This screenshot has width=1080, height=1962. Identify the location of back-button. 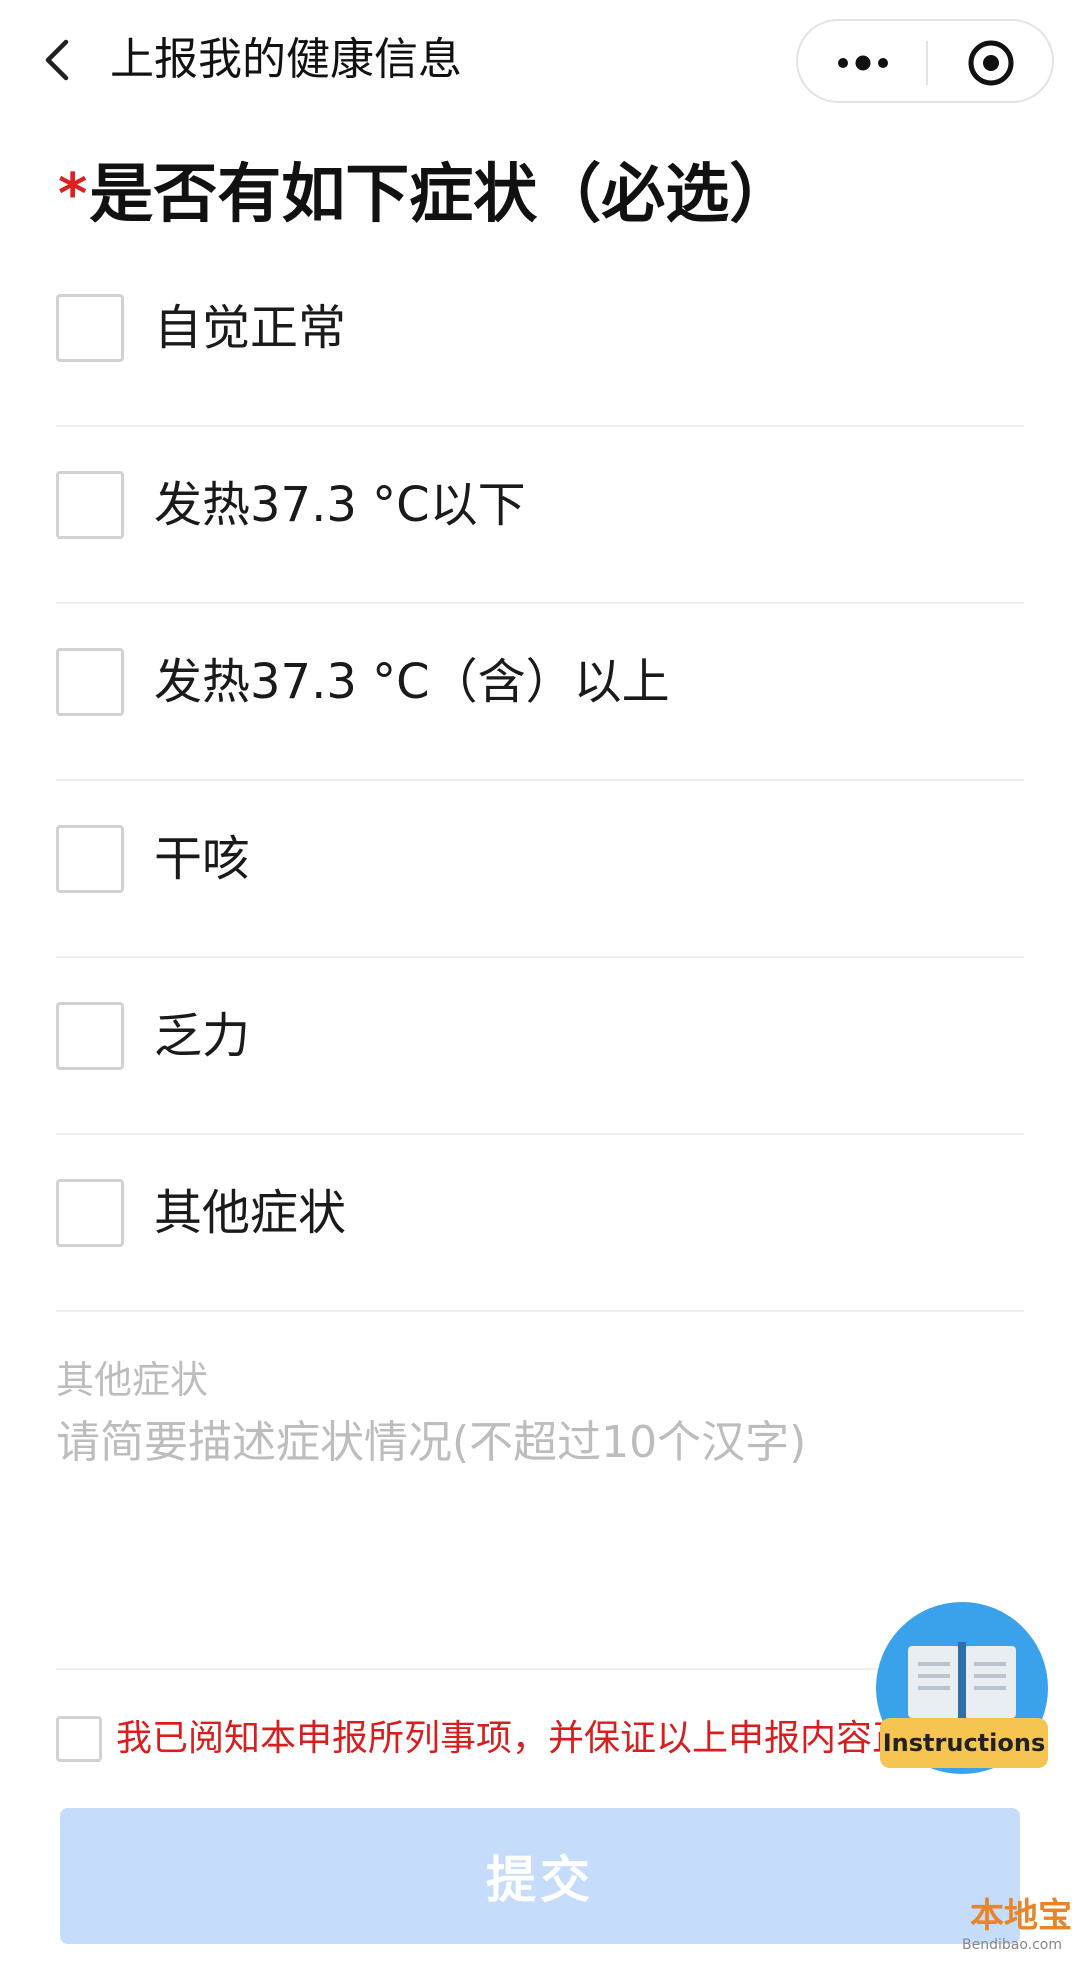
(61, 60).